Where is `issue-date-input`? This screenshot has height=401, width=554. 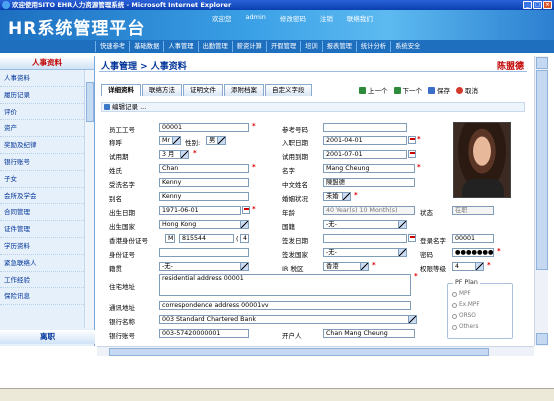
issue-date-input is located at coordinates (365, 238).